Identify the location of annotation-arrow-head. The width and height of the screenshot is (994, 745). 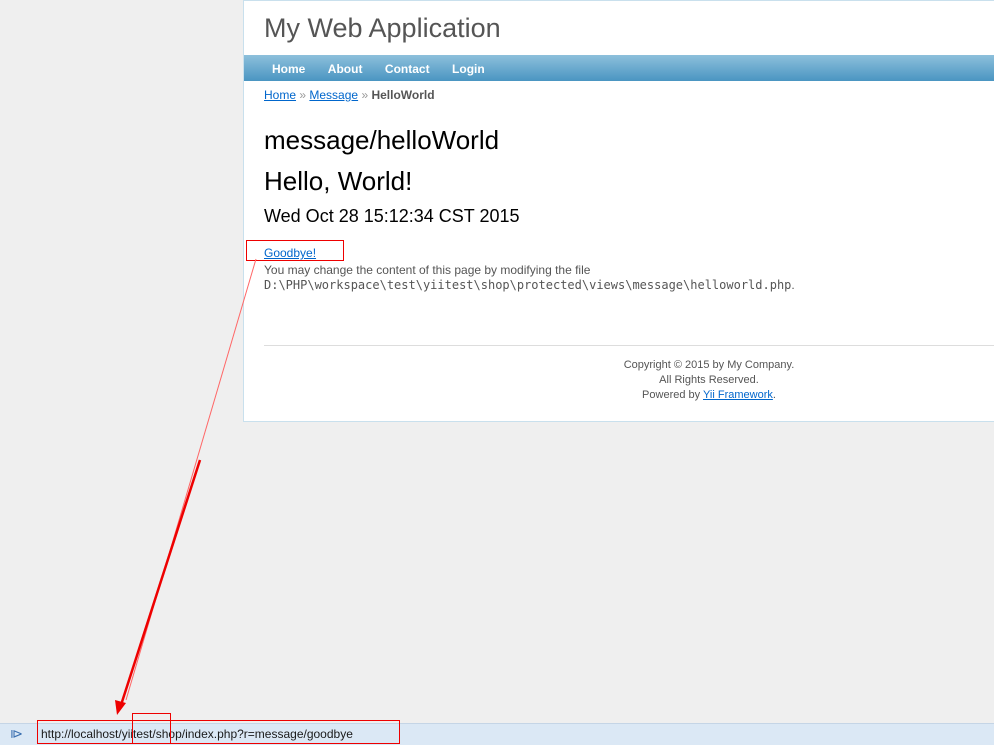
(120, 707).